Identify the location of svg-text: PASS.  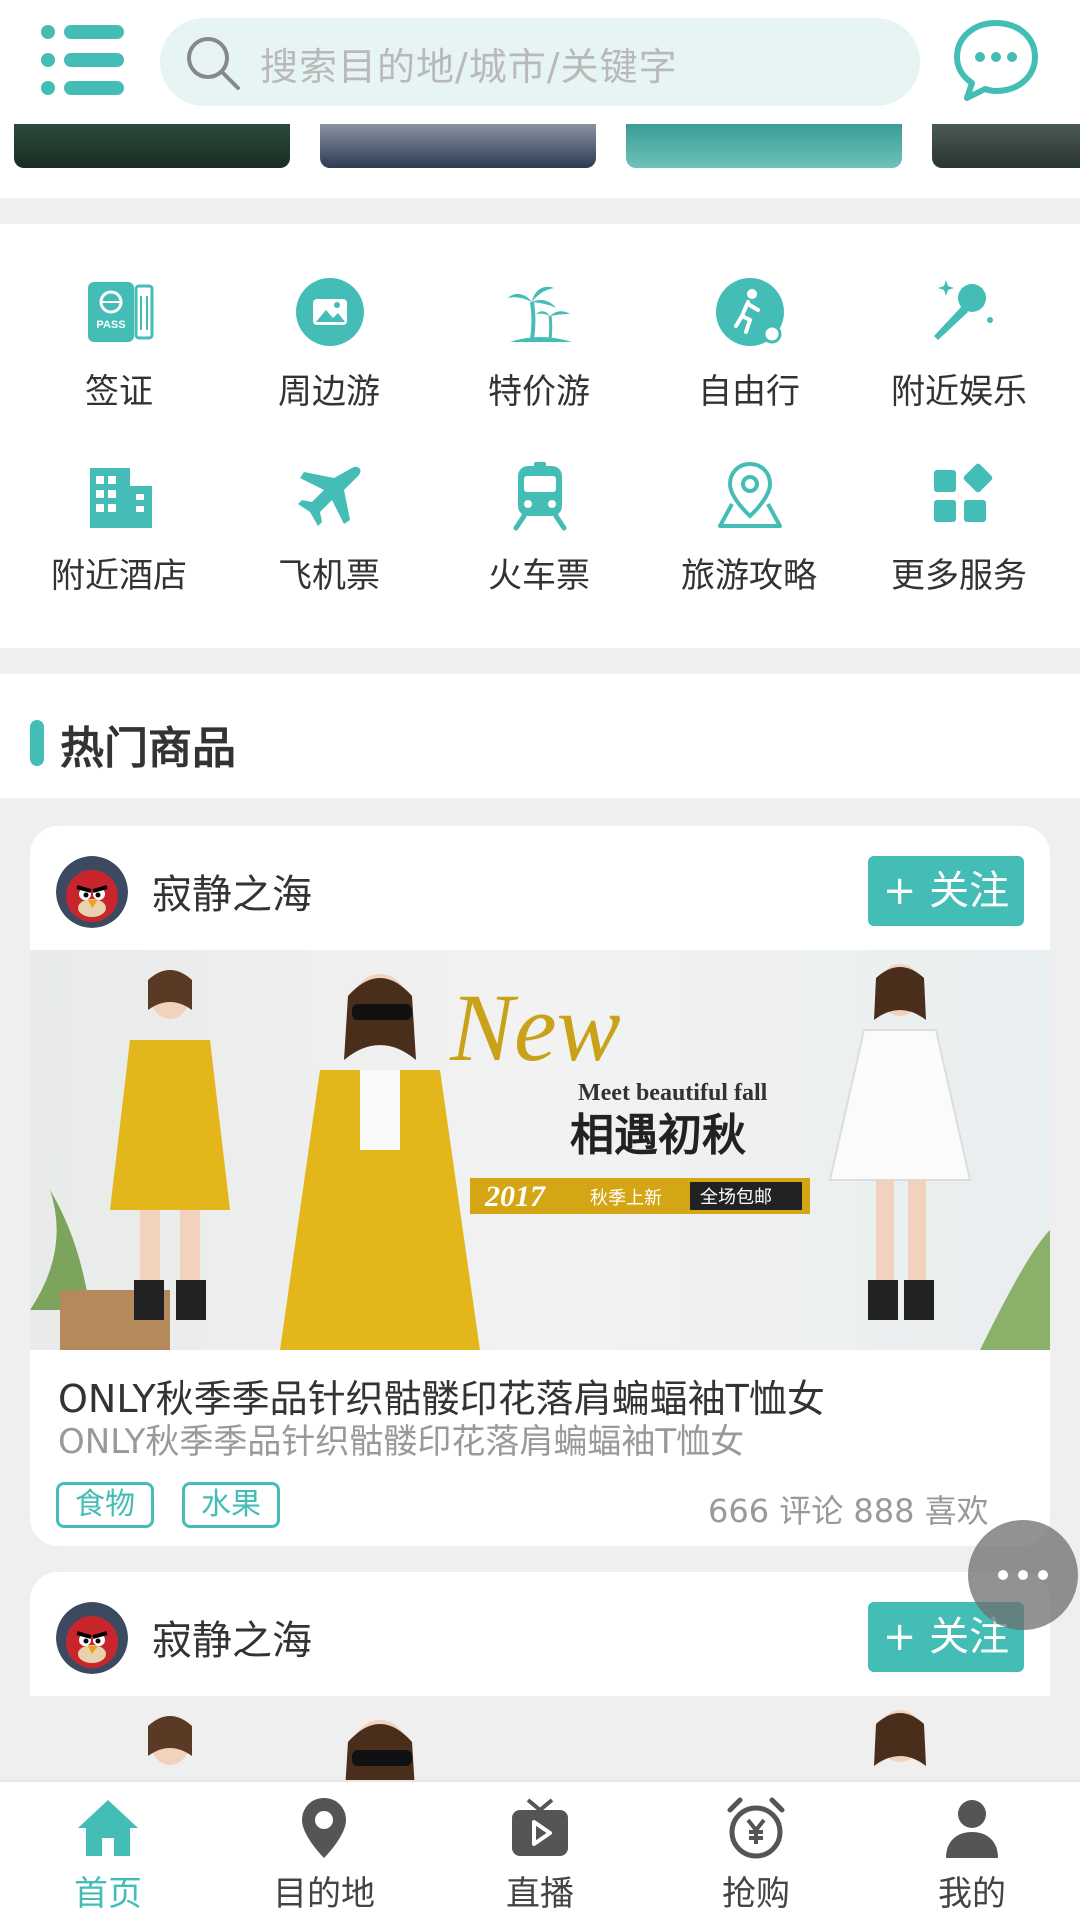
(110, 325).